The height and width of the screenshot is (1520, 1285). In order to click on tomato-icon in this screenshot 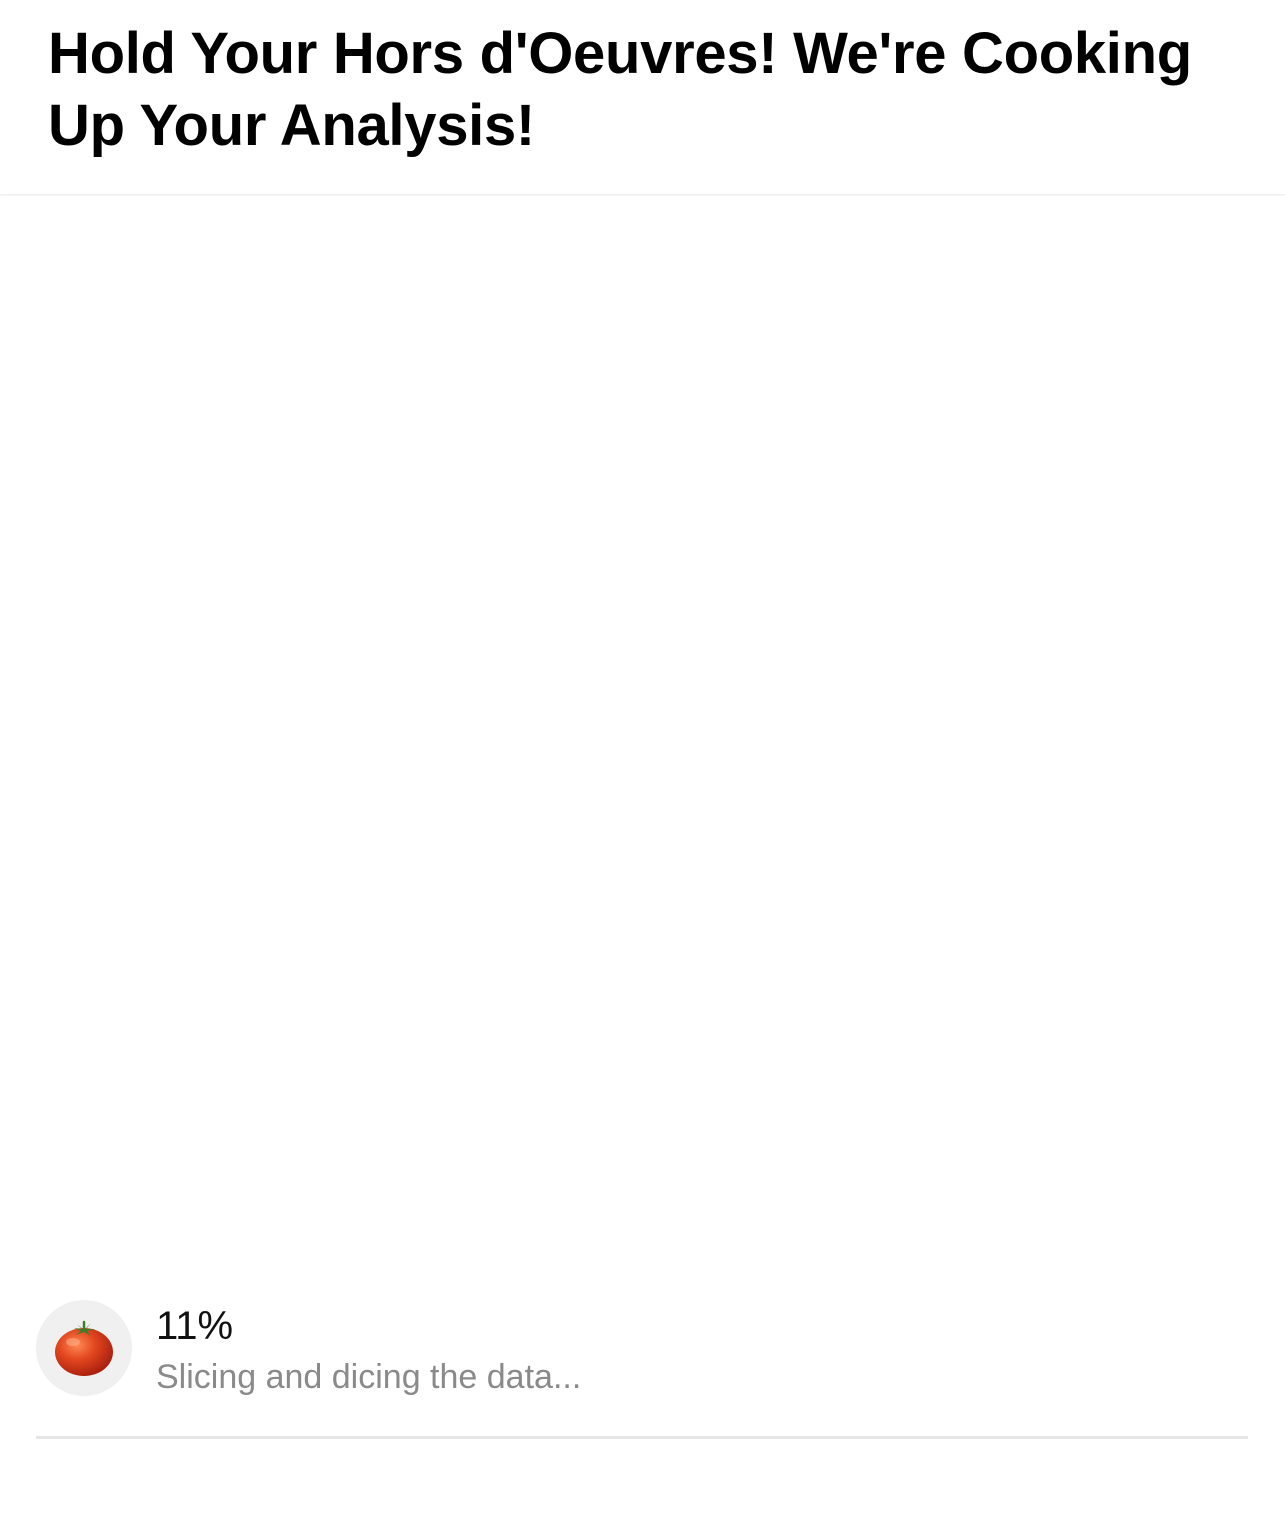, I will do `click(84, 1348)`.